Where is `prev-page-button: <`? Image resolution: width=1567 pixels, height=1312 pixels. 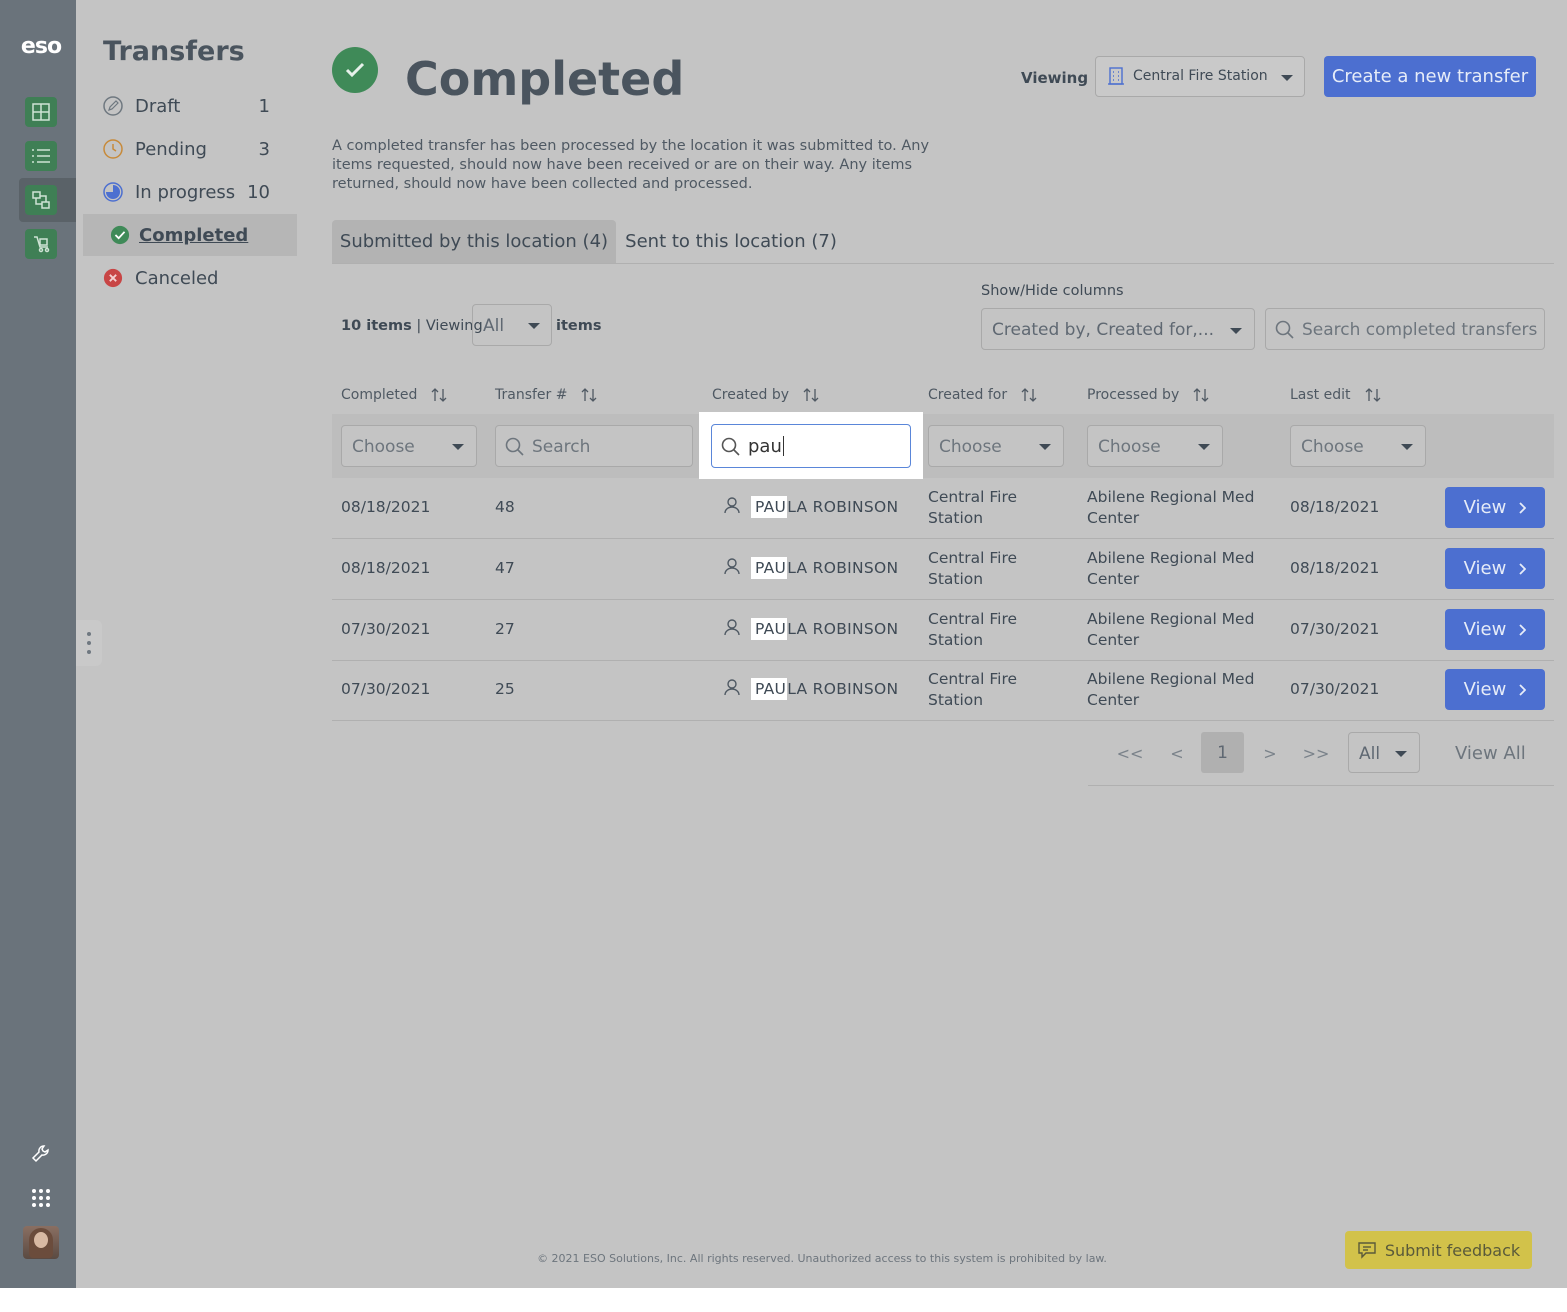 prev-page-button: < is located at coordinates (1177, 753).